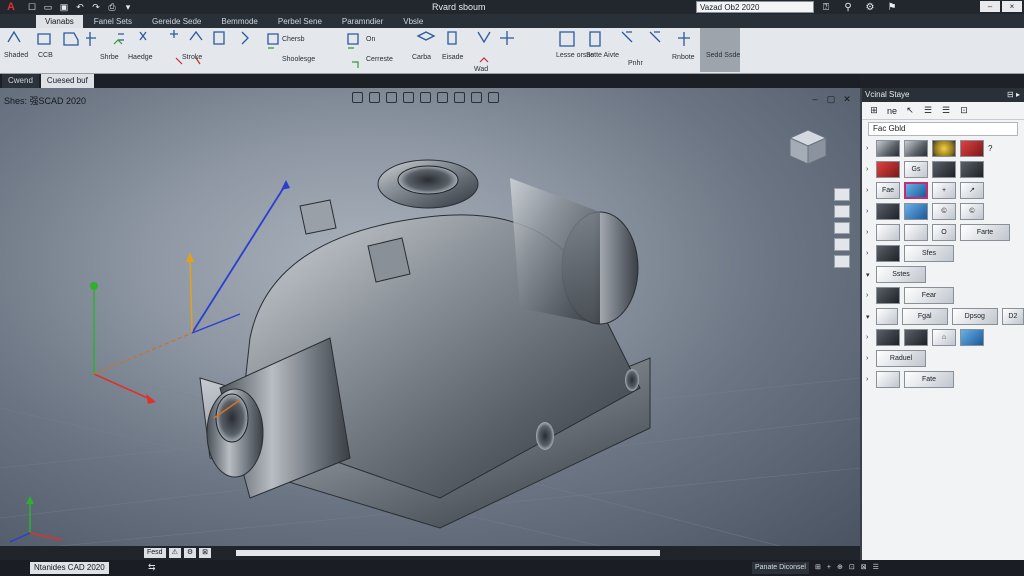 This screenshot has width=1024, height=576. Describe the element at coordinates (59, 21) in the screenshot. I see `ribbon-tab-0: Vianabs` at that location.